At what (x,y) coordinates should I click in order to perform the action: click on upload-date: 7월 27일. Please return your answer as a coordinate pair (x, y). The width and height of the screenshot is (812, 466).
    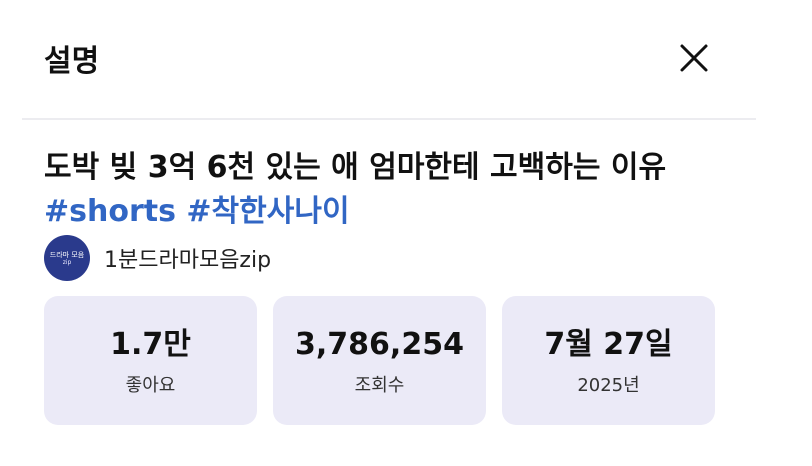
    Looking at the image, I should click on (608, 344).